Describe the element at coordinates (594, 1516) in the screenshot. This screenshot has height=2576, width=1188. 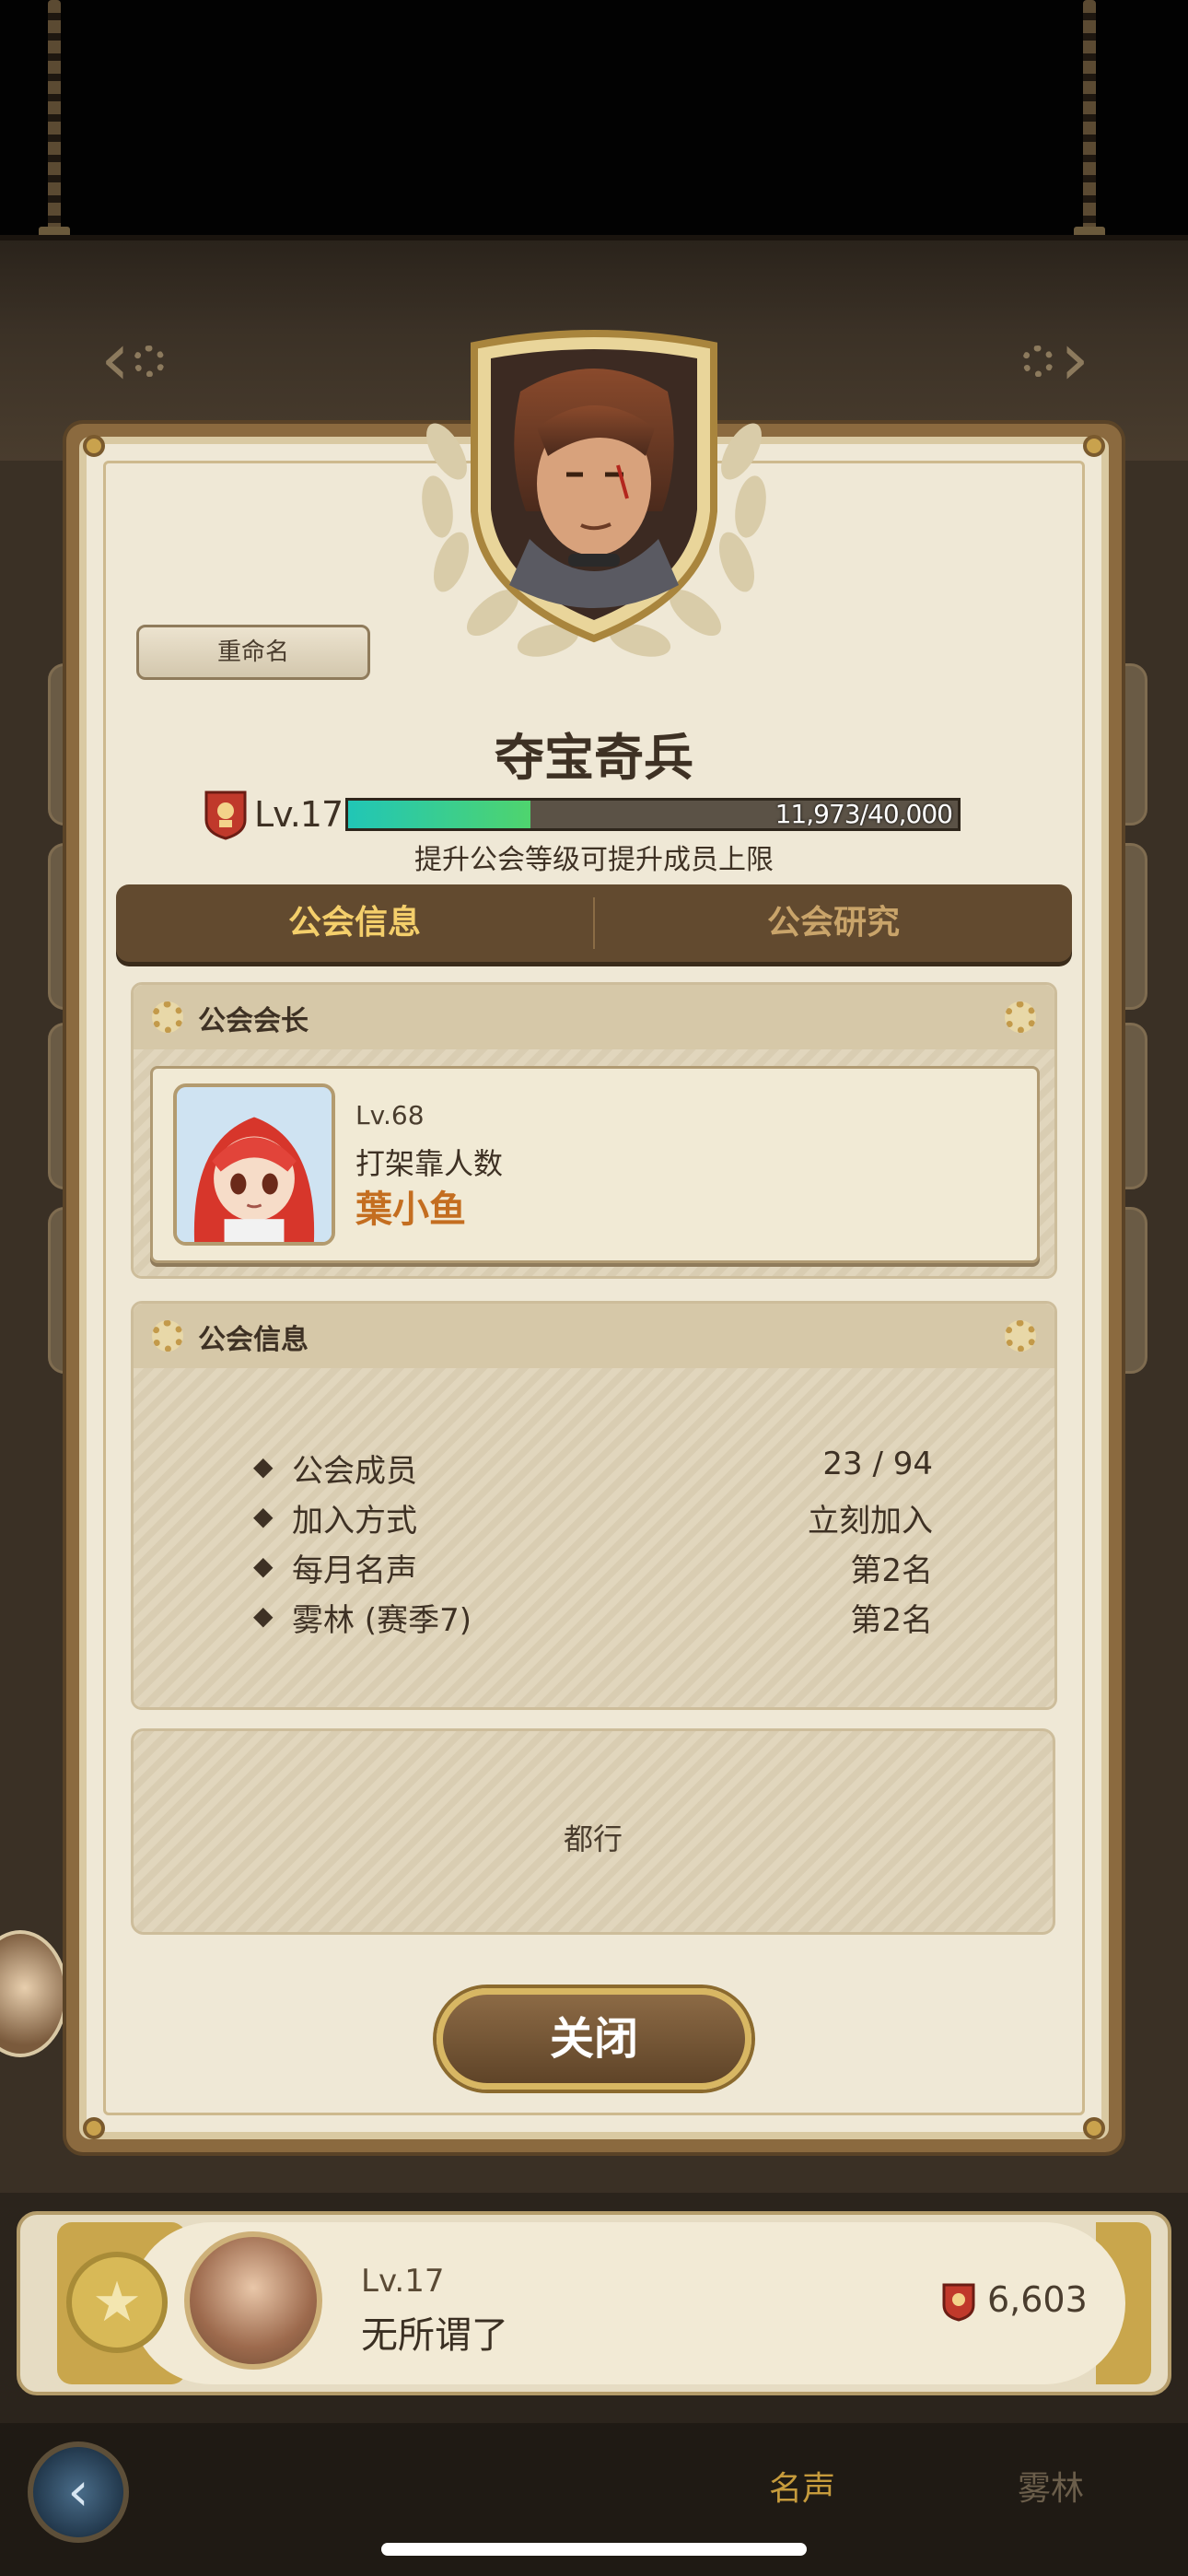
I see `stat-row: ◆ 加入方式 立刻加入` at that location.